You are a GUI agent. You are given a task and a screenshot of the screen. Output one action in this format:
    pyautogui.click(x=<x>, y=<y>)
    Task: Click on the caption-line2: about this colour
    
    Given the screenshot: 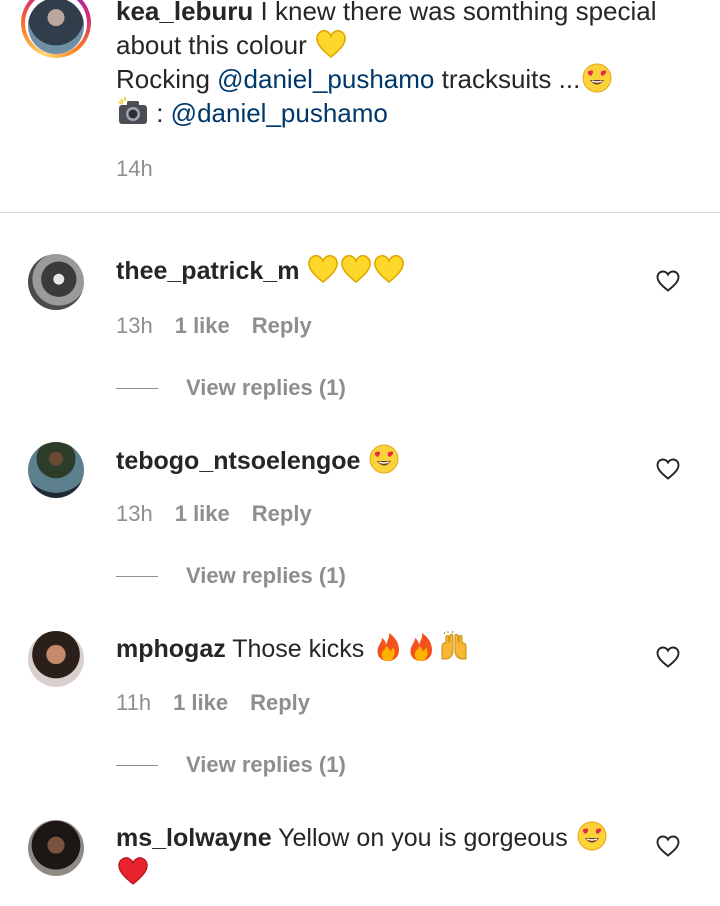 What is the action you would take?
    pyautogui.click(x=211, y=45)
    